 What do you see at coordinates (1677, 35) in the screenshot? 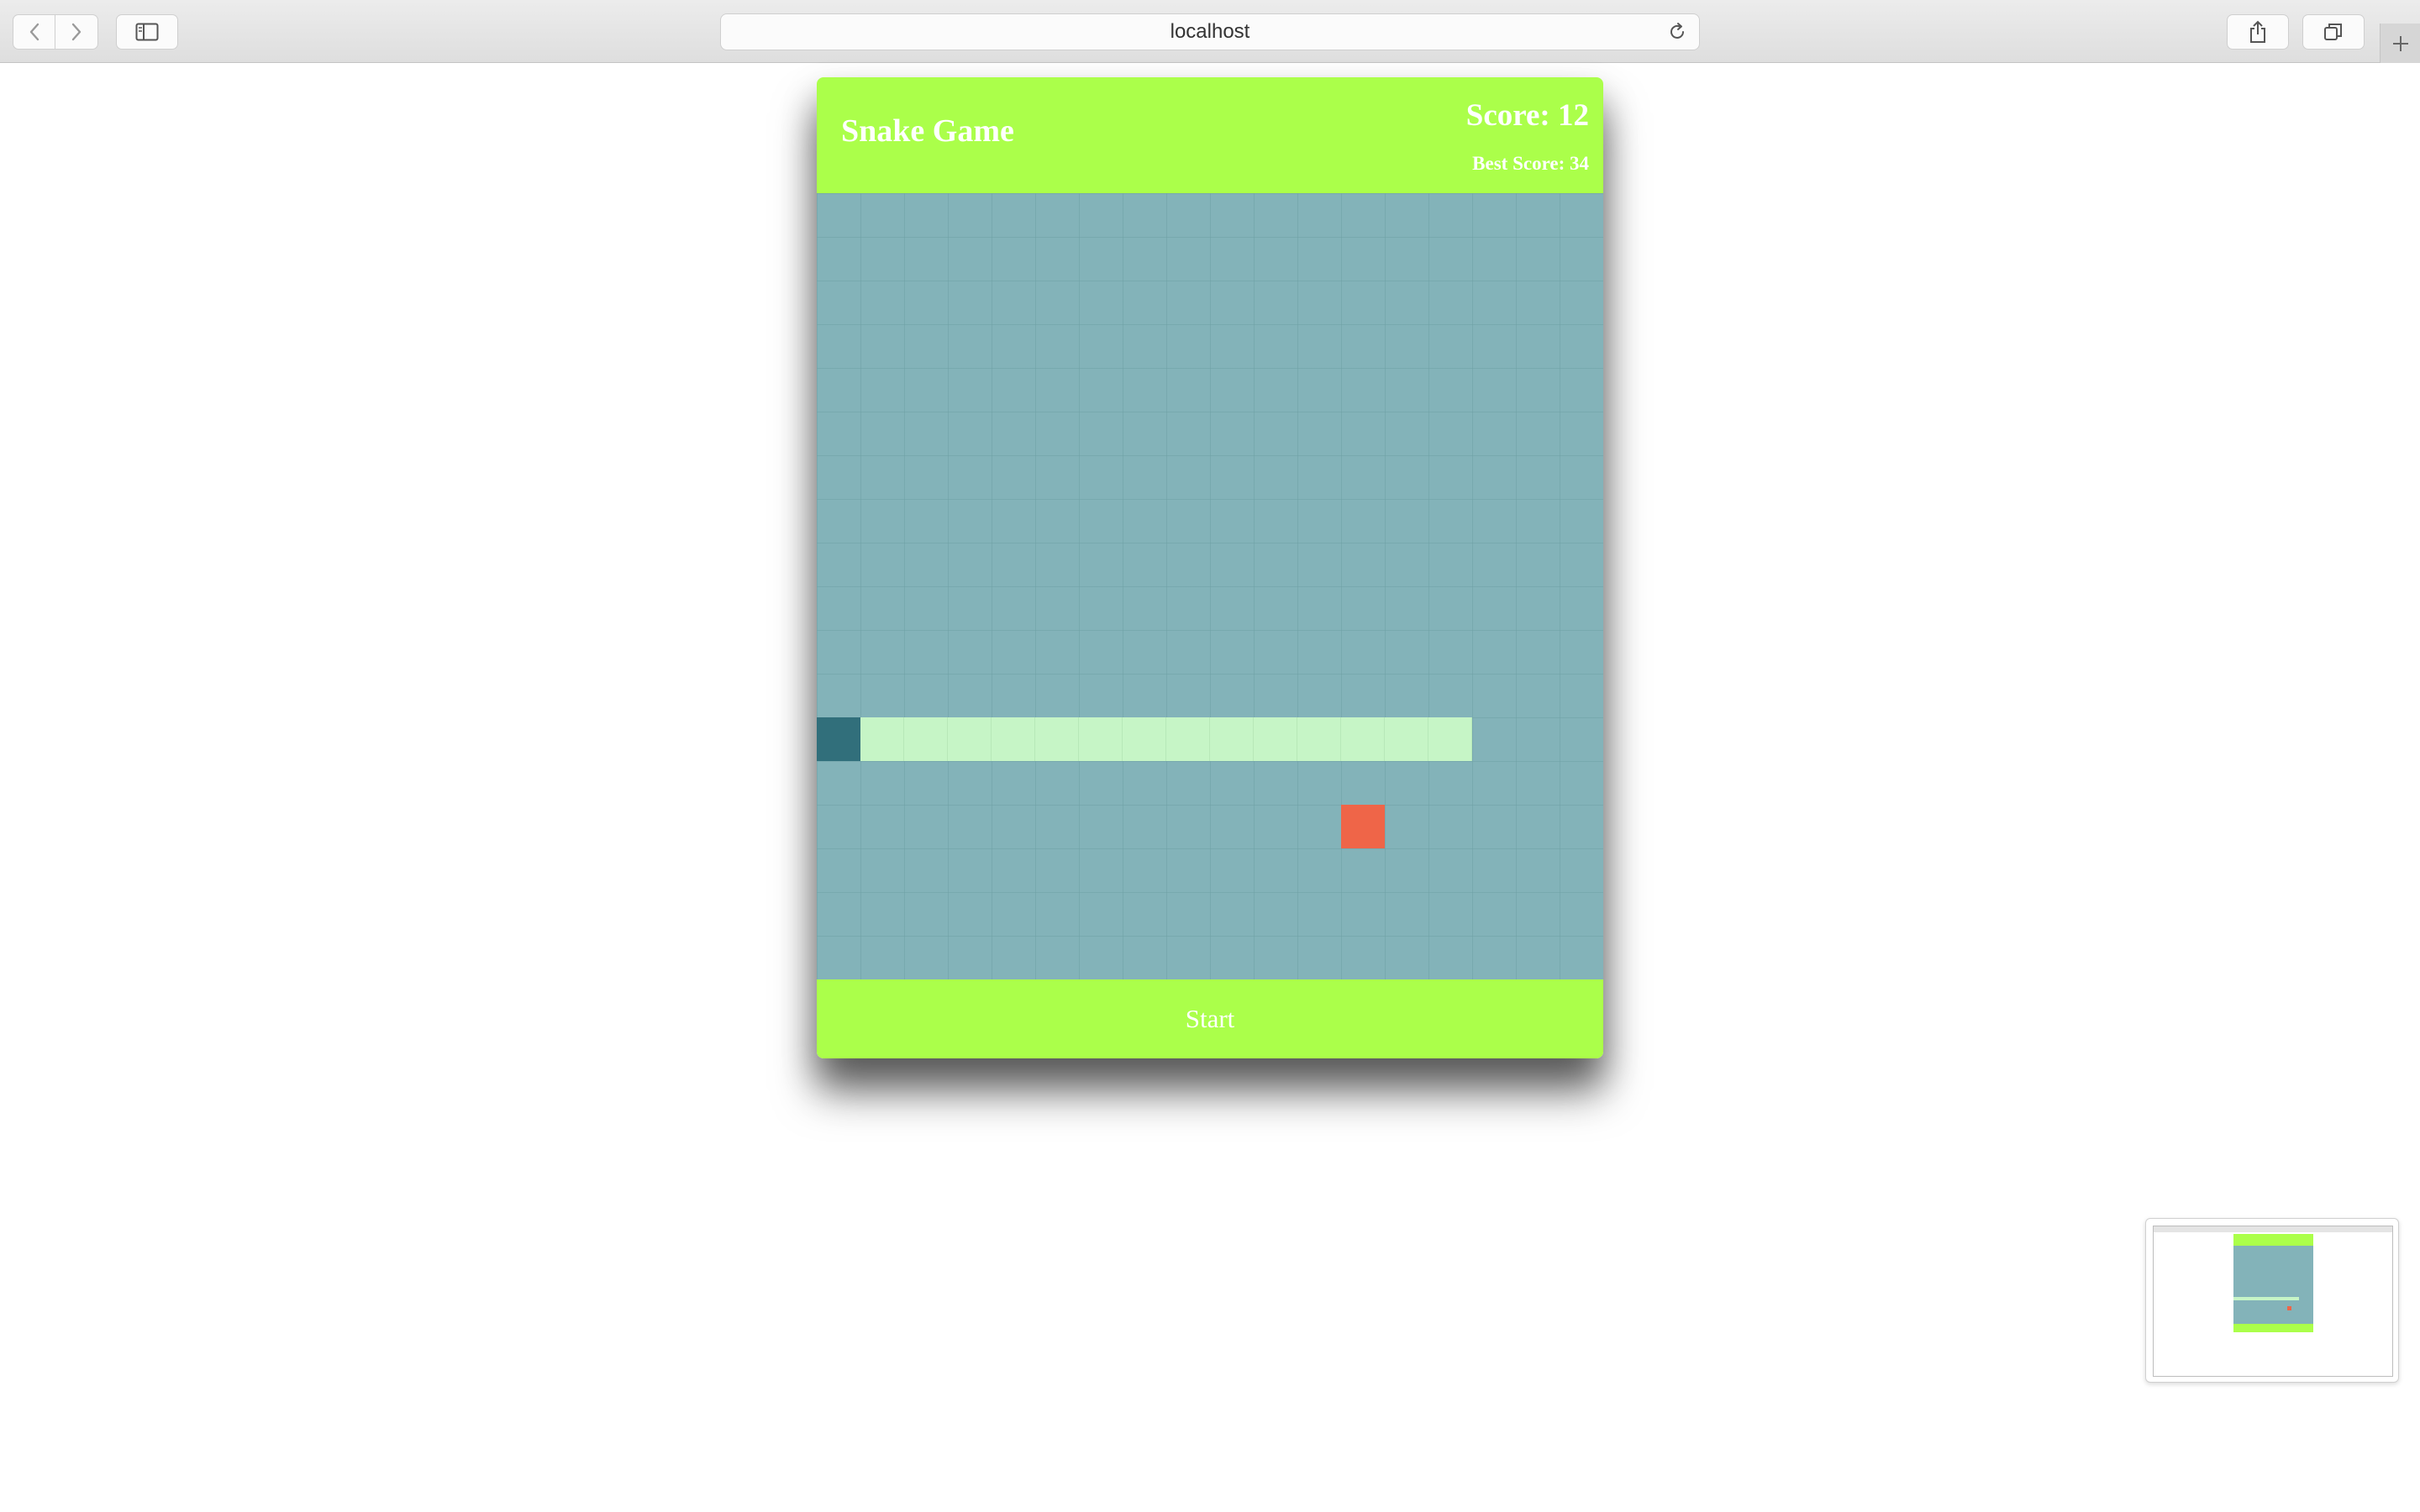
I see `reload-icon` at bounding box center [1677, 35].